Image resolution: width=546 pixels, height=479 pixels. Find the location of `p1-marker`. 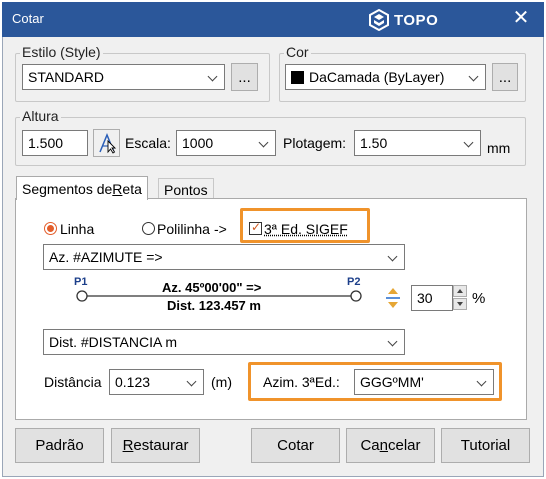

p1-marker is located at coordinates (82, 296).